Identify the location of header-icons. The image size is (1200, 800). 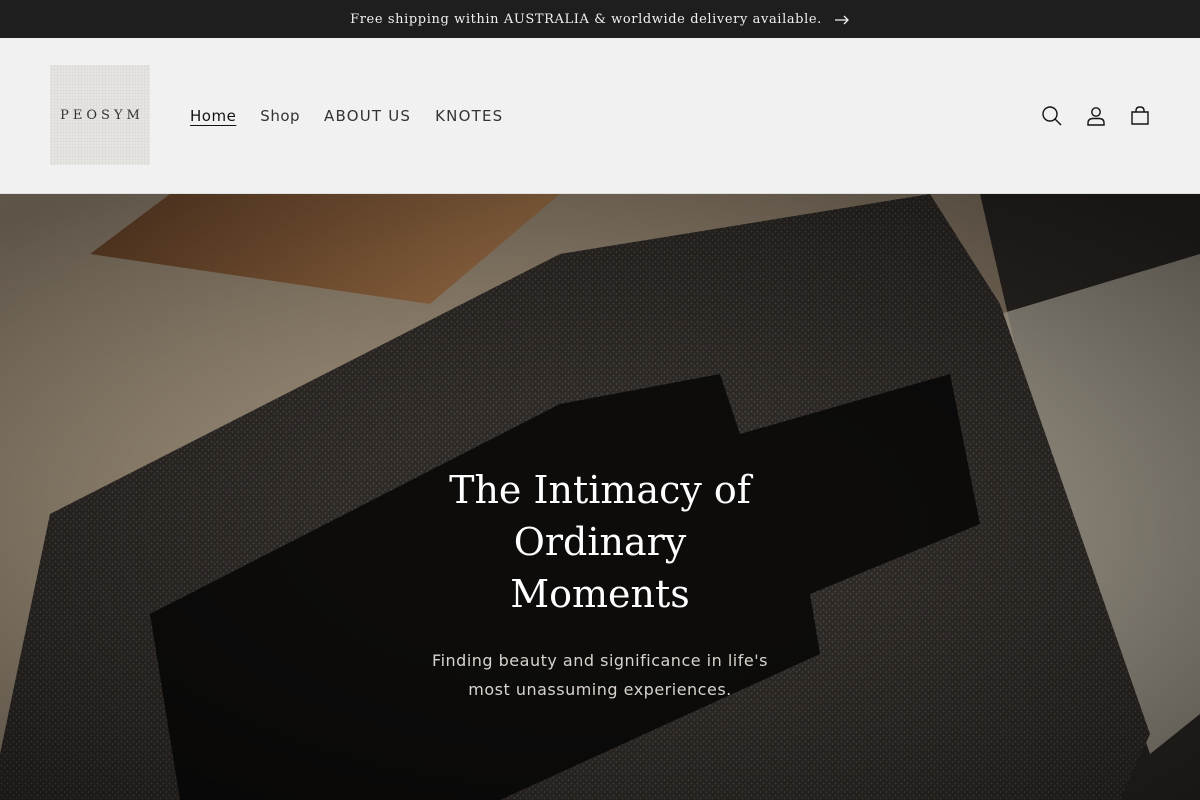
(1096, 116).